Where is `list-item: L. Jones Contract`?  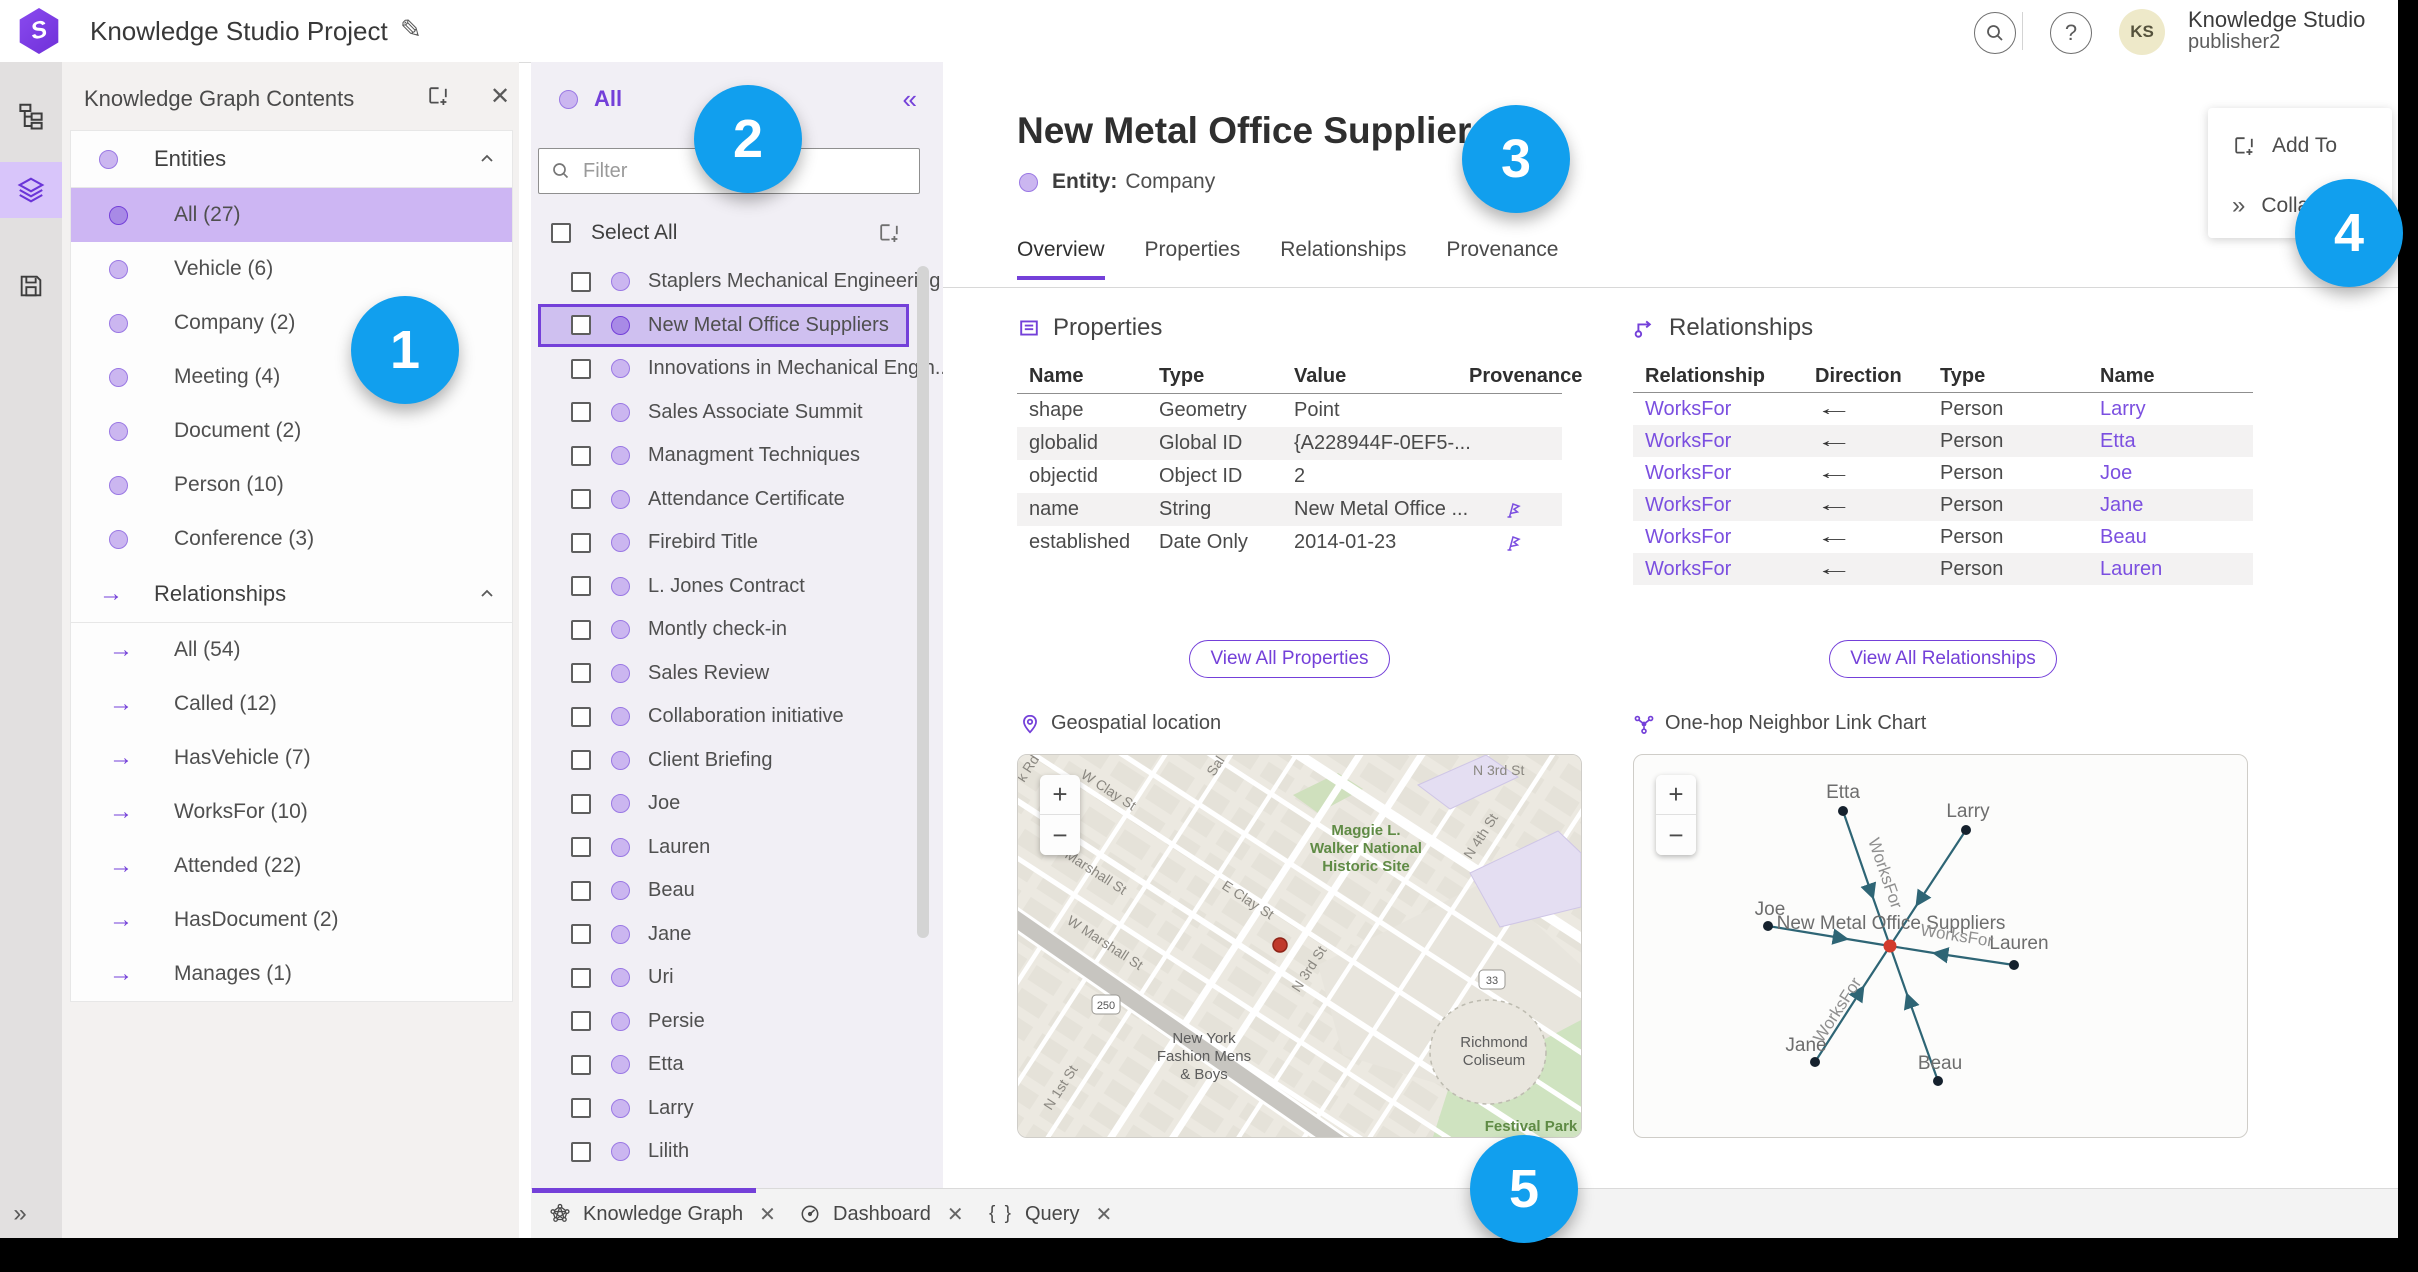 list-item: L. Jones Contract is located at coordinates (723, 587).